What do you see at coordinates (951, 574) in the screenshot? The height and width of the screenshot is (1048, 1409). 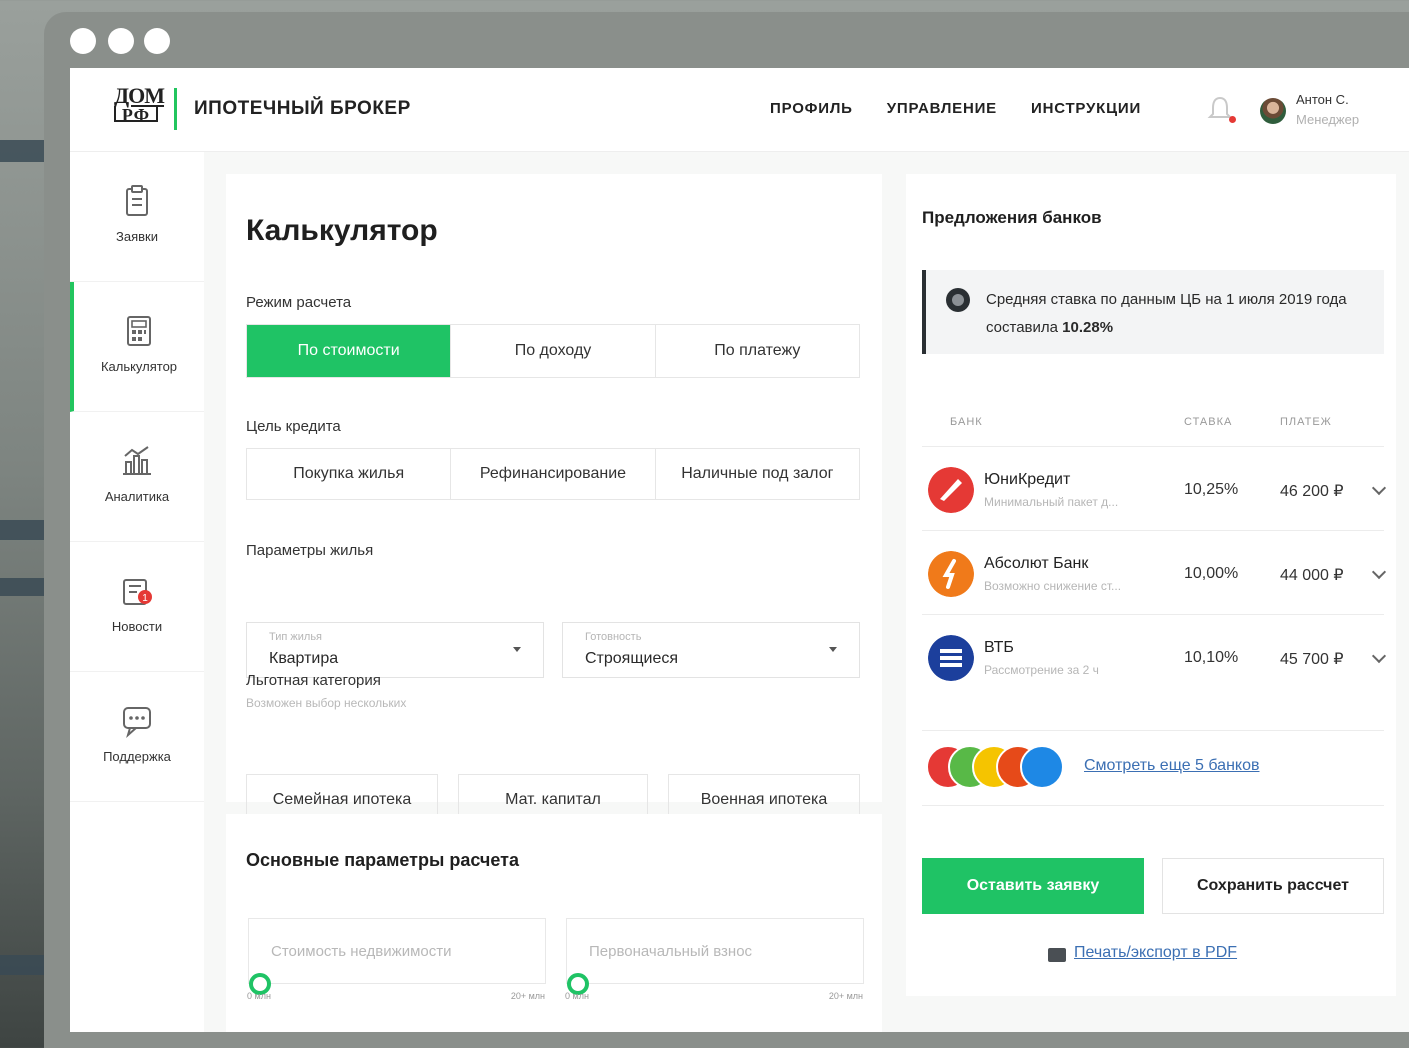 I see `absolut-bank-logo-icon` at bounding box center [951, 574].